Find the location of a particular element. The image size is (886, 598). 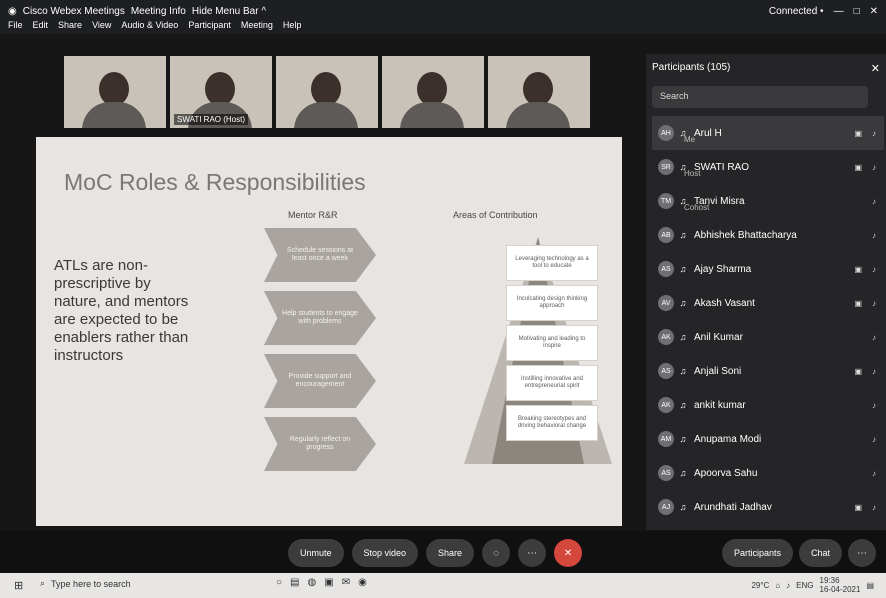

share-button: Share is located at coordinates (450, 553).